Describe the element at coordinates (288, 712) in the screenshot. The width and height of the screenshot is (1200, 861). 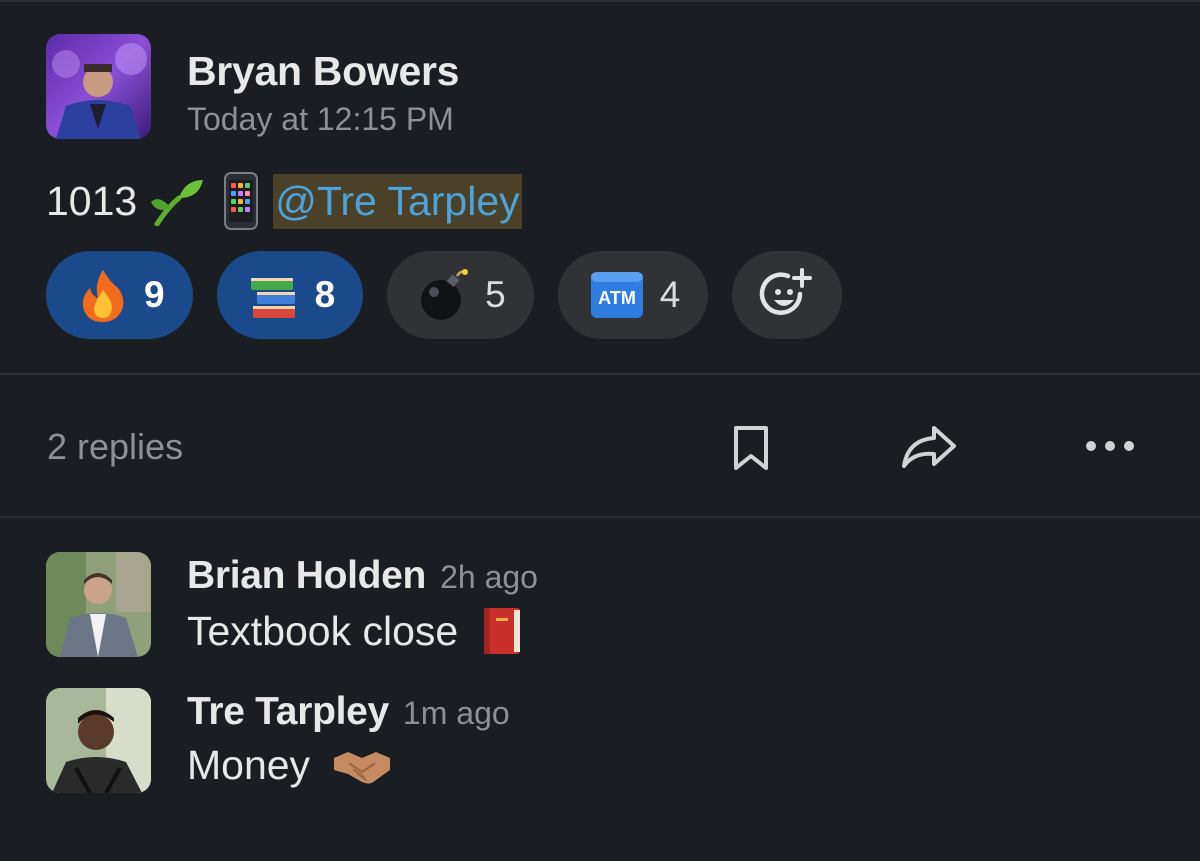
I see `reply-author: Tre Tarpley` at that location.